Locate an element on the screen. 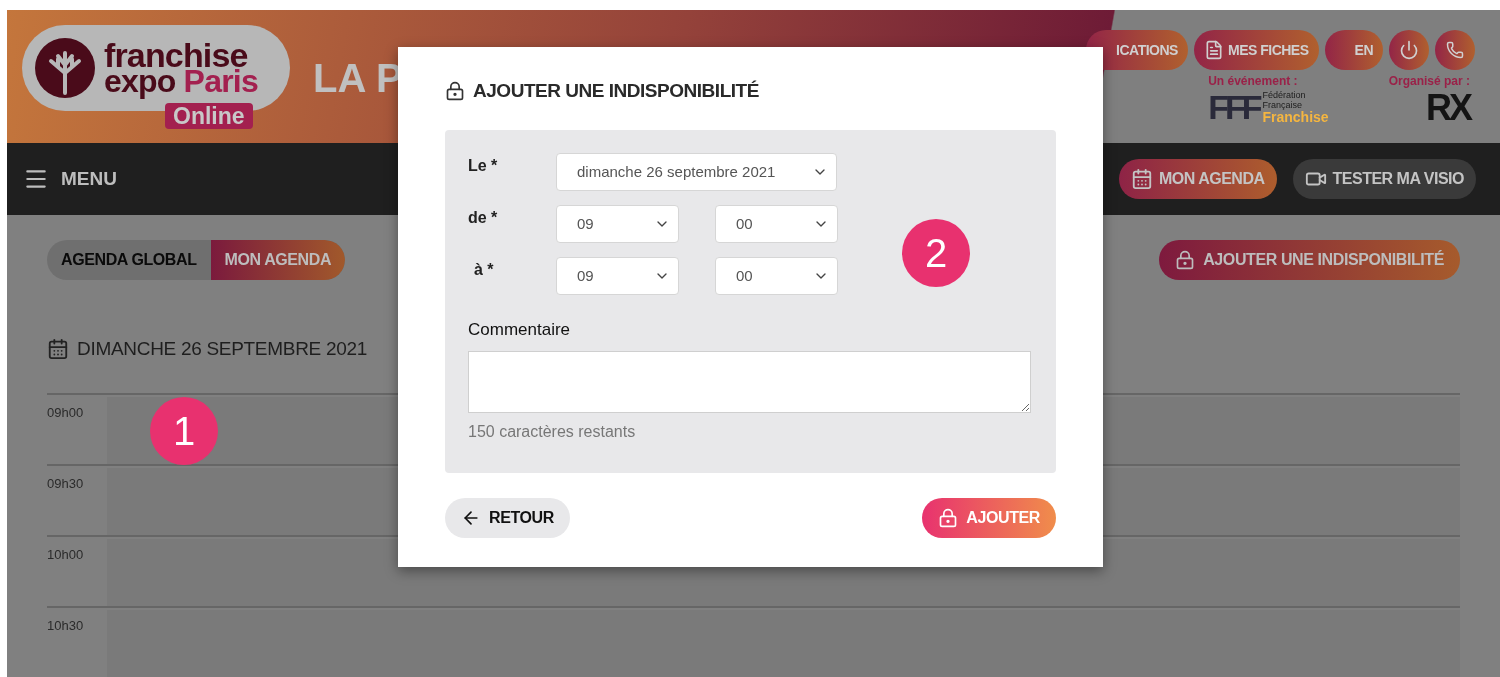  time-label: 09h30 is located at coordinates (66, 484).